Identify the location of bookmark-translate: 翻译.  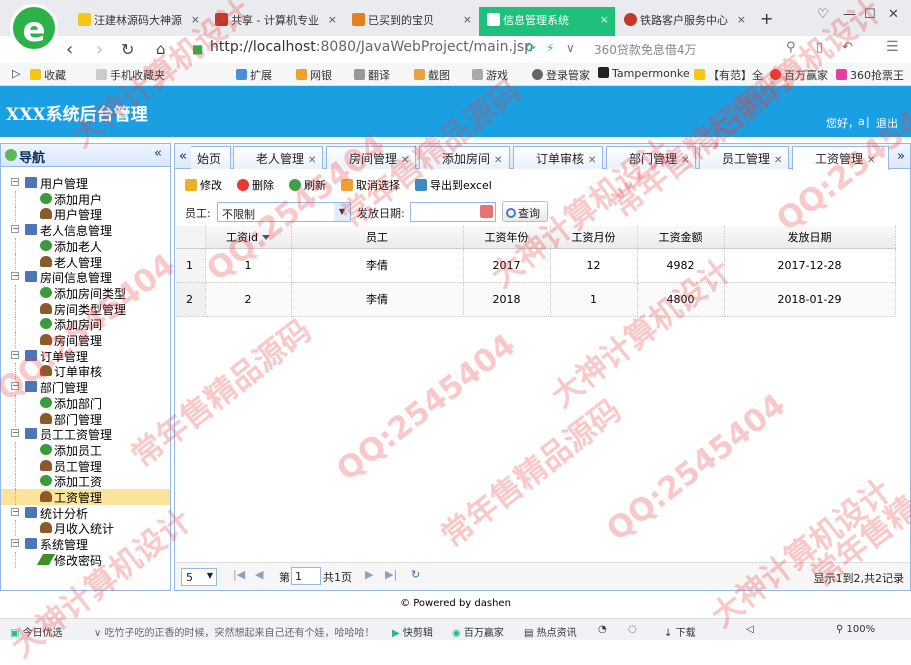
(372, 75).